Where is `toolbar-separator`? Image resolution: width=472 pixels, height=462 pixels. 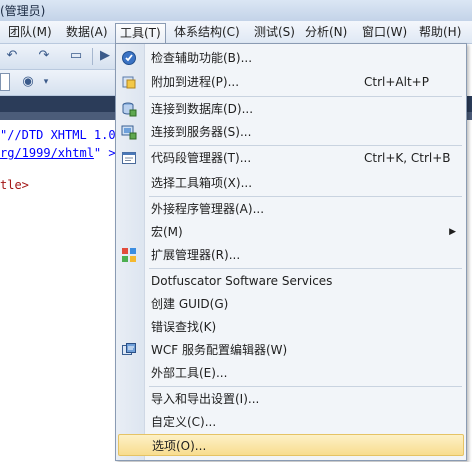 toolbar-separator is located at coordinates (92, 56).